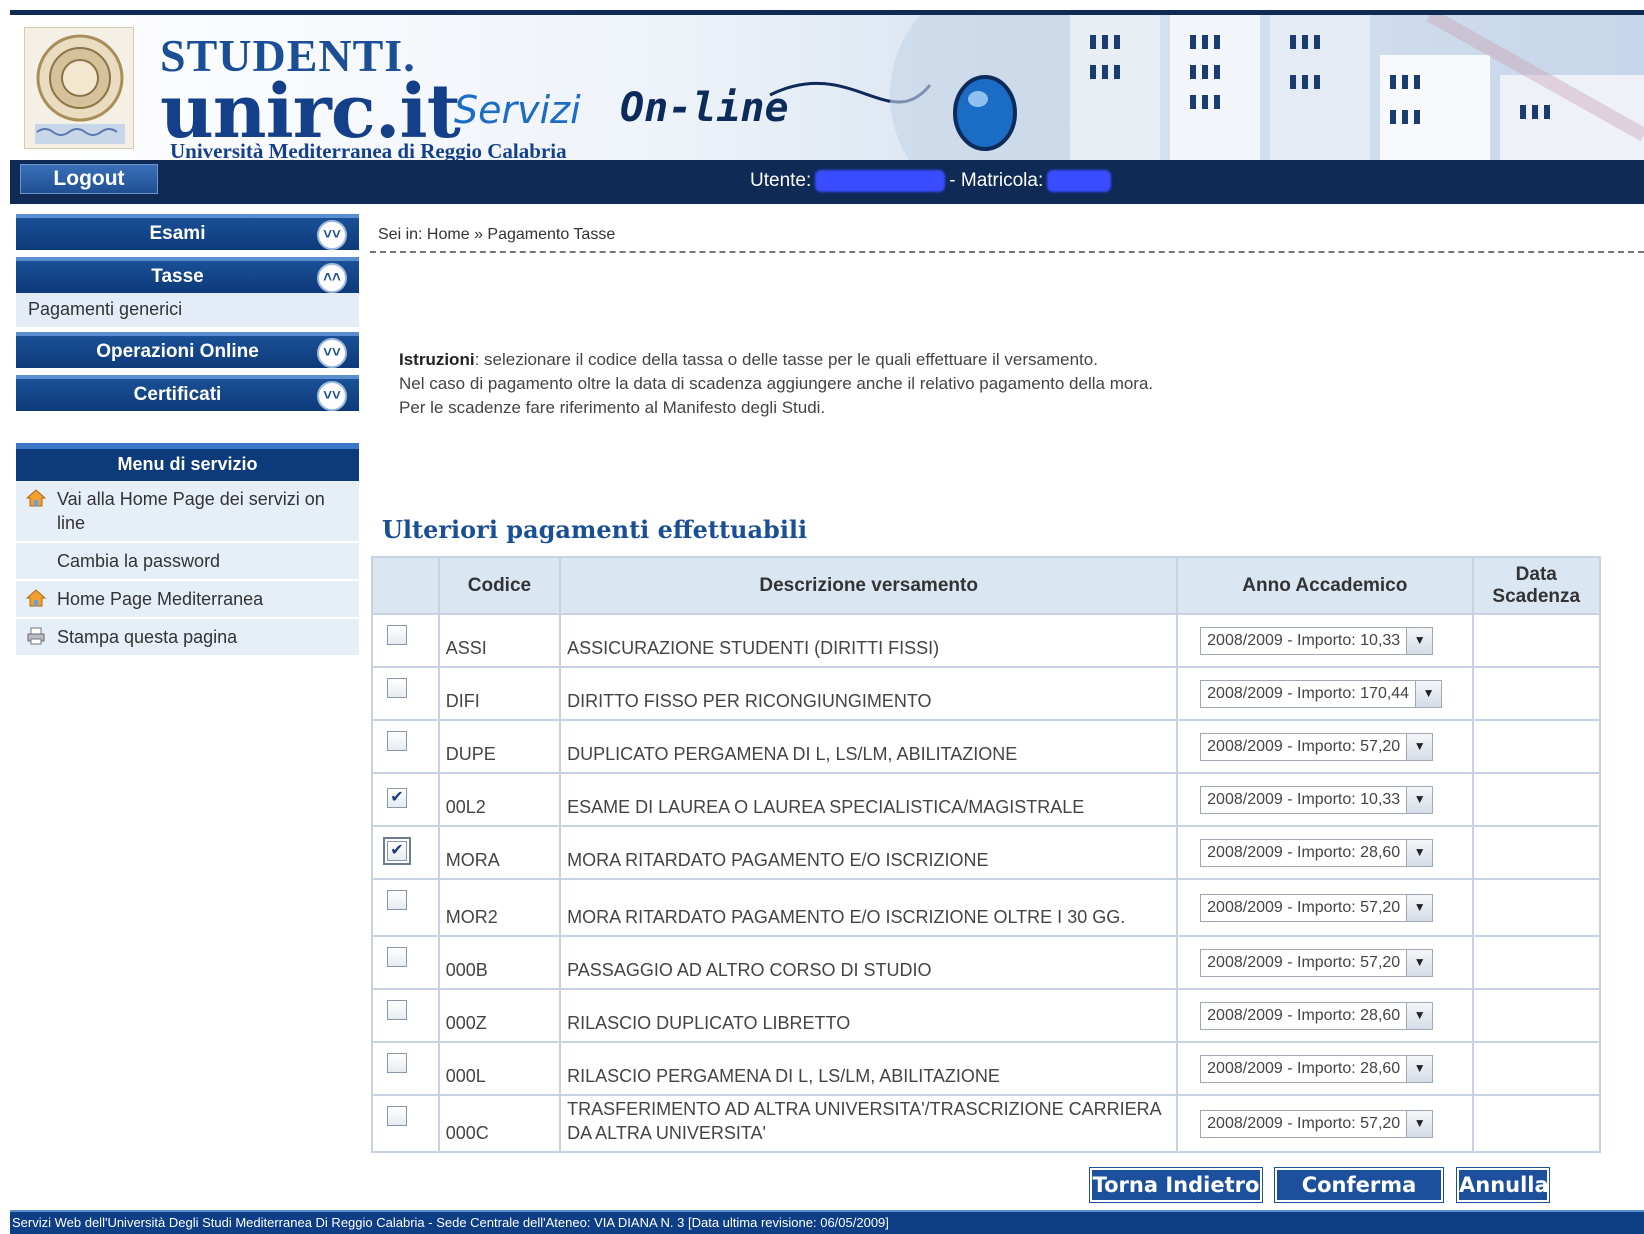  Describe the element at coordinates (1007, 252) in the screenshot. I see `breadcrumb-divider` at that location.